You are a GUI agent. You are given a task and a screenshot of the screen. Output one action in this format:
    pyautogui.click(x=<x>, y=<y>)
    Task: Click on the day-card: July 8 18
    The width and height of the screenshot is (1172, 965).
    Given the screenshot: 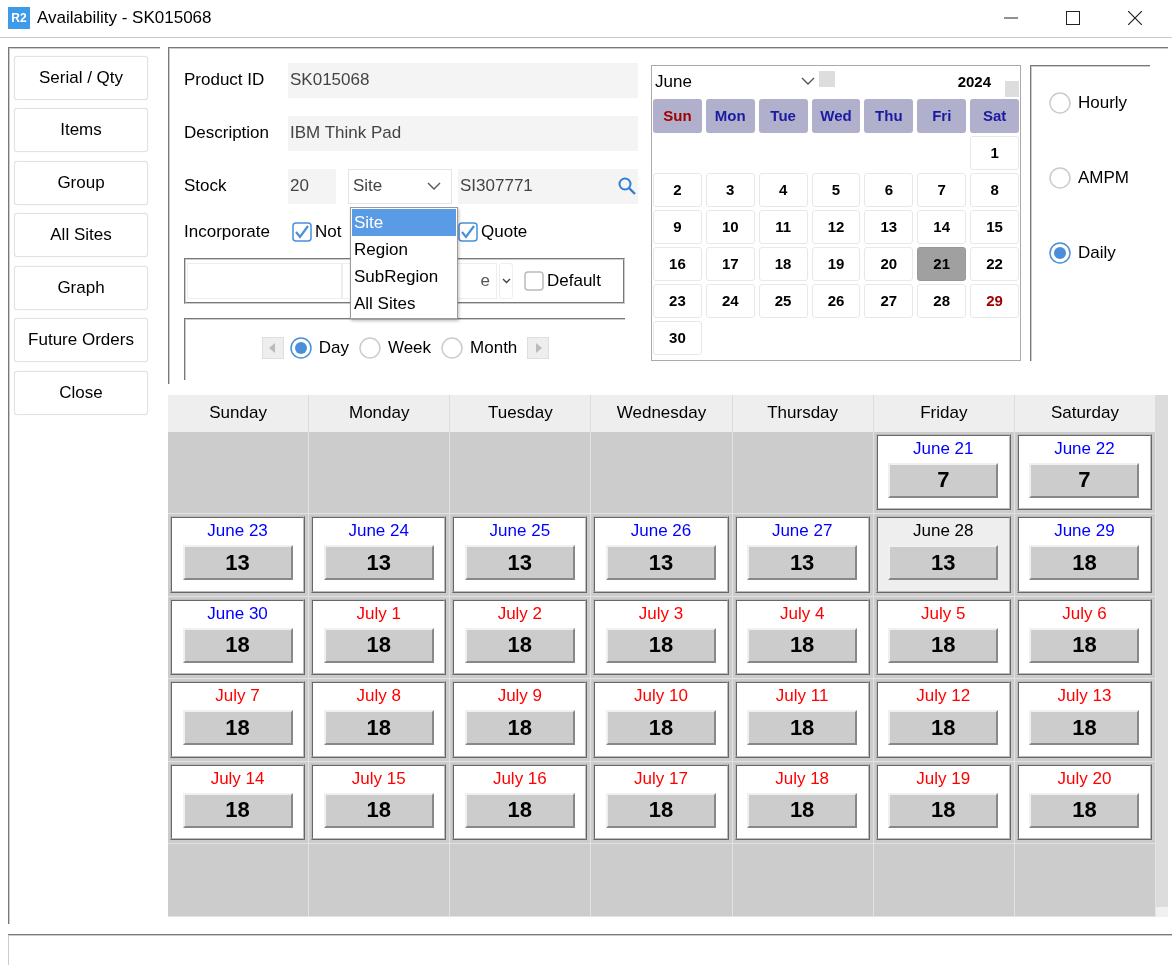 What is the action you would take?
    pyautogui.click(x=379, y=719)
    